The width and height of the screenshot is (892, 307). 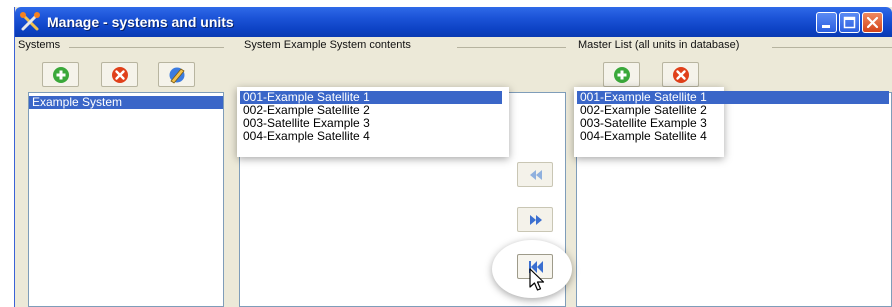 I want to click on maximize-button, so click(x=849, y=22).